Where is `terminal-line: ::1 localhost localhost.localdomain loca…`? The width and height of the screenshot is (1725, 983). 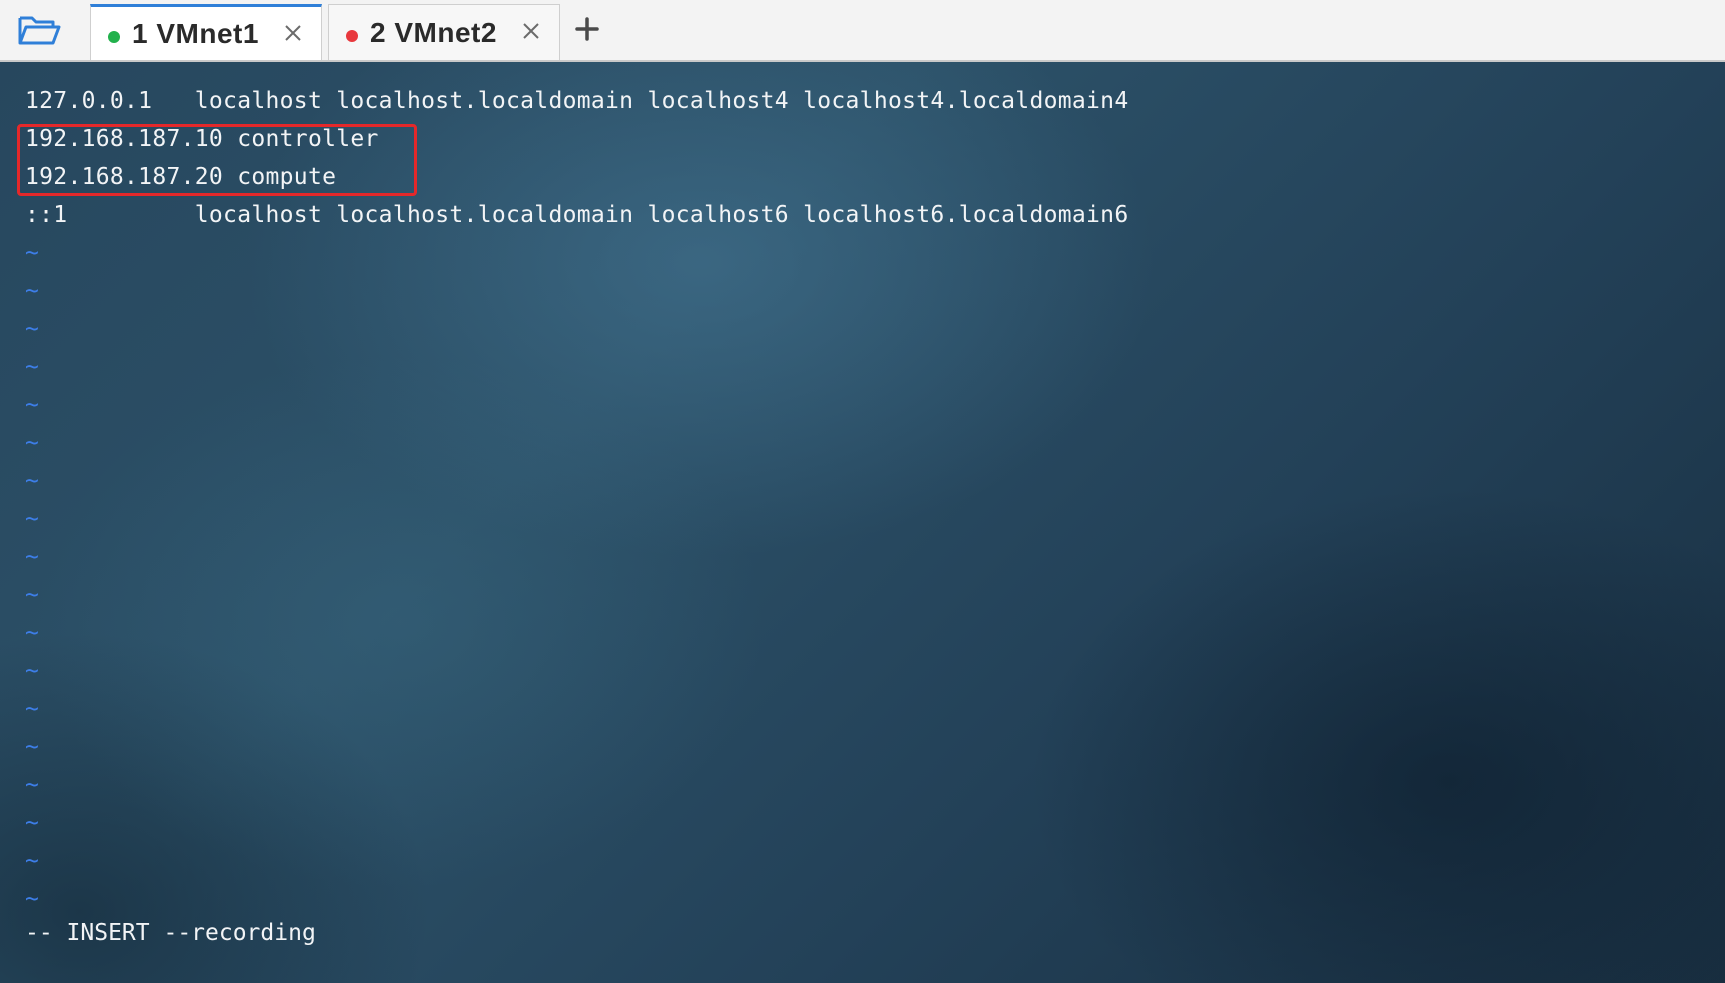 terminal-line: ::1 localhost localhost.localdomain loca… is located at coordinates (577, 215).